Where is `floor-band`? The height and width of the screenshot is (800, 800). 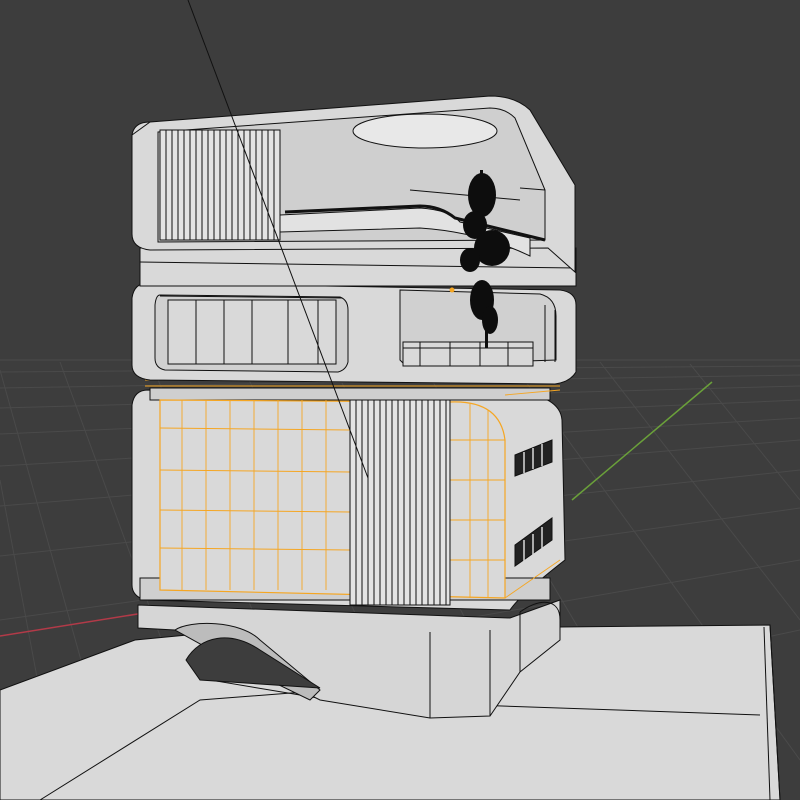
floor-band is located at coordinates (358, 267).